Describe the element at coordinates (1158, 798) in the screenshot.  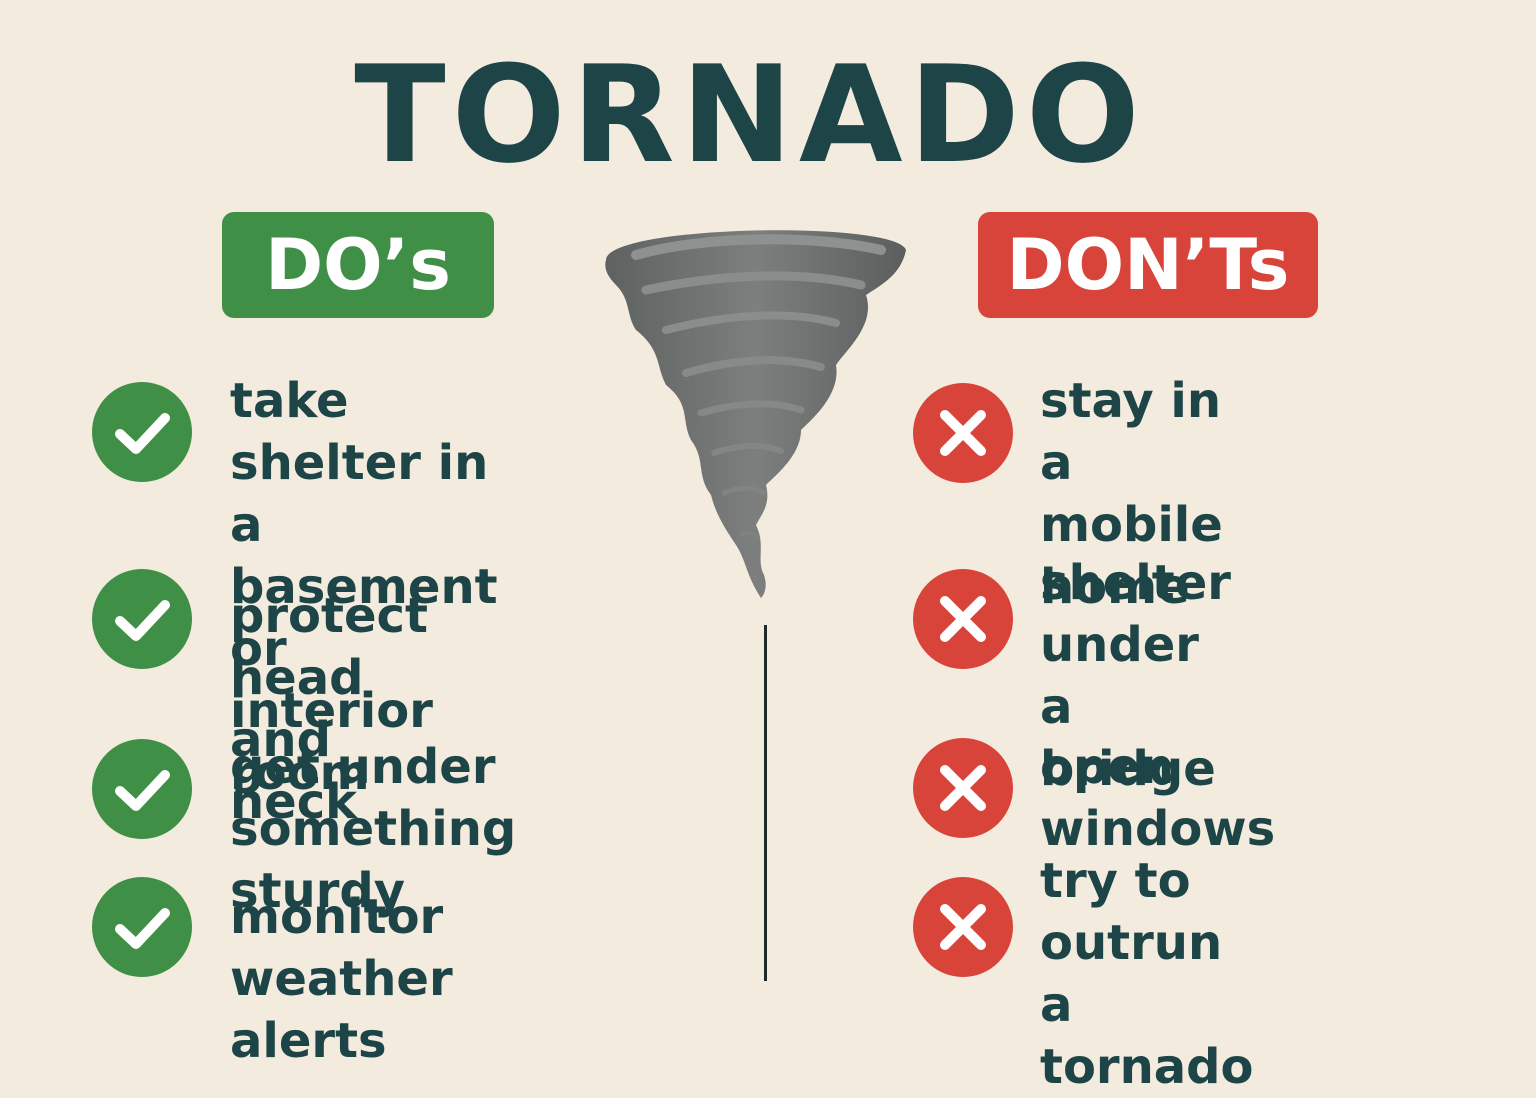
I see `dont-item-text: open windows` at that location.